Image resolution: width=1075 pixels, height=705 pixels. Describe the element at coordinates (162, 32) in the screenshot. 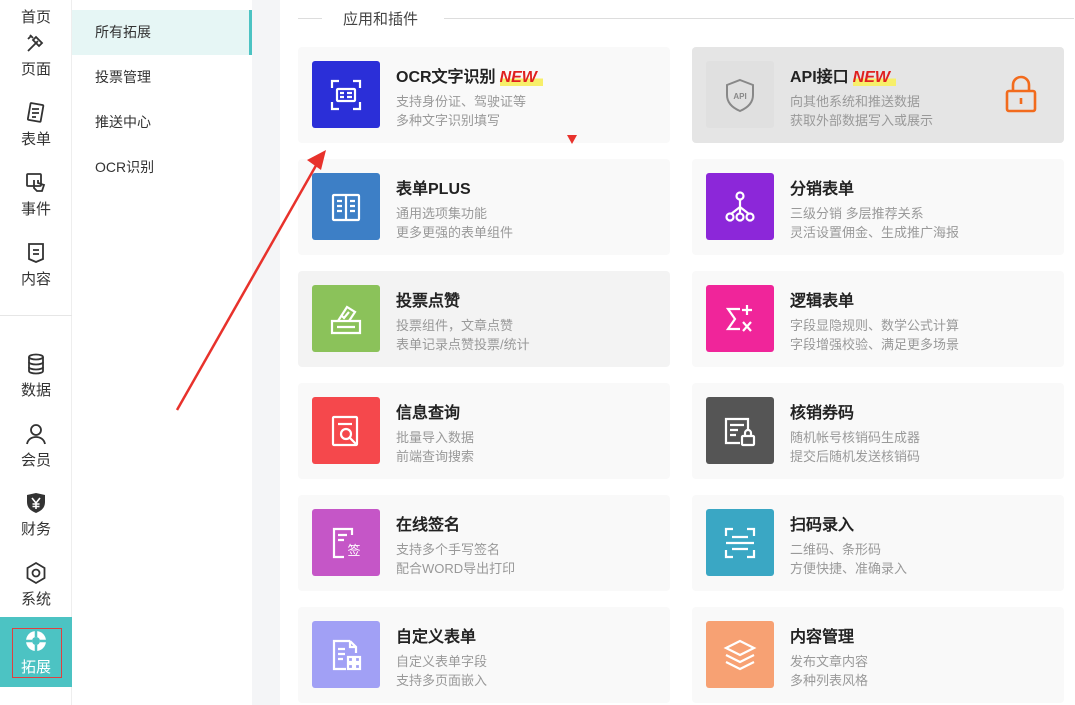

I see `submenu-item-all-extensions: 所有拓展` at that location.